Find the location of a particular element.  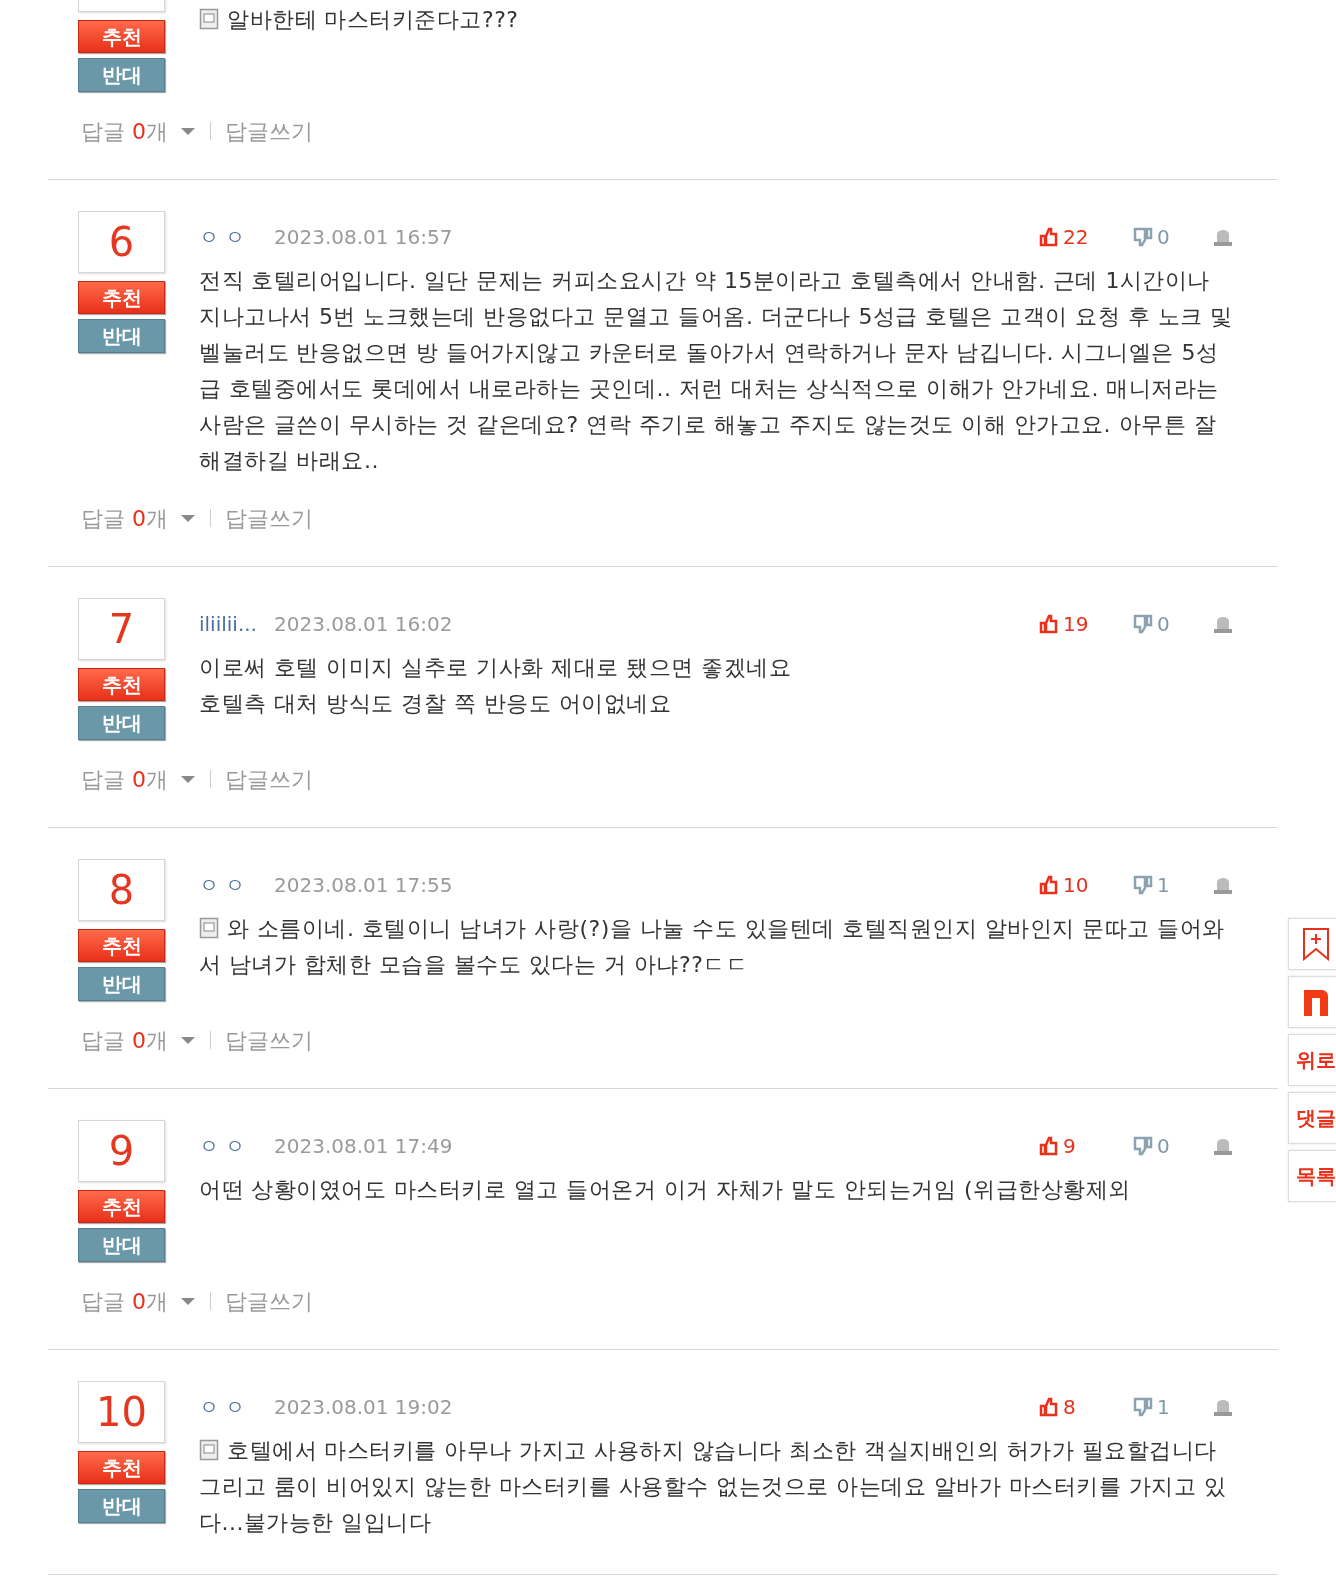

comment-text: 어떤 상황이였어도 마스터키로 열고 들어온거 이거 자체가 말도 안되는거임 (위급한상황제외 is located at coordinates (665, 1190).